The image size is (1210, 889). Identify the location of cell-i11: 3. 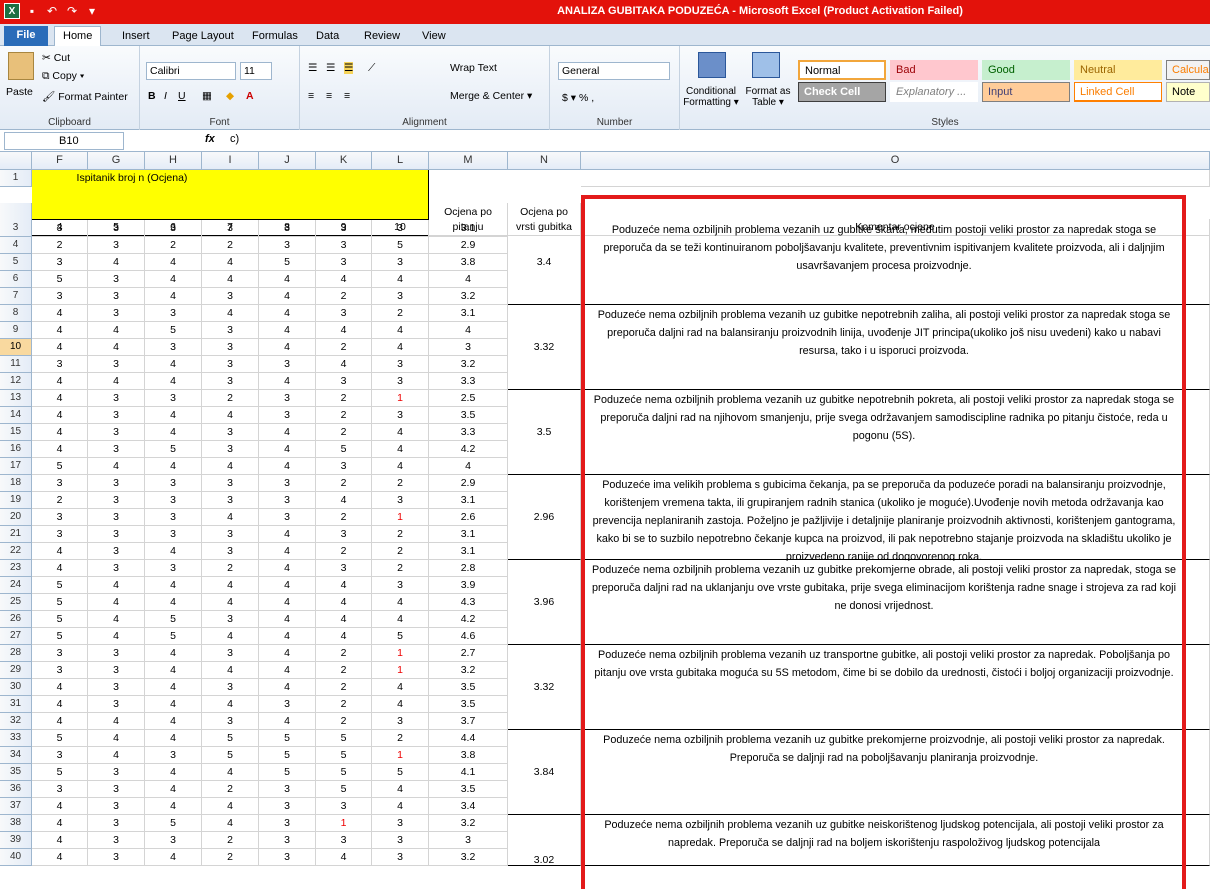
(230, 364).